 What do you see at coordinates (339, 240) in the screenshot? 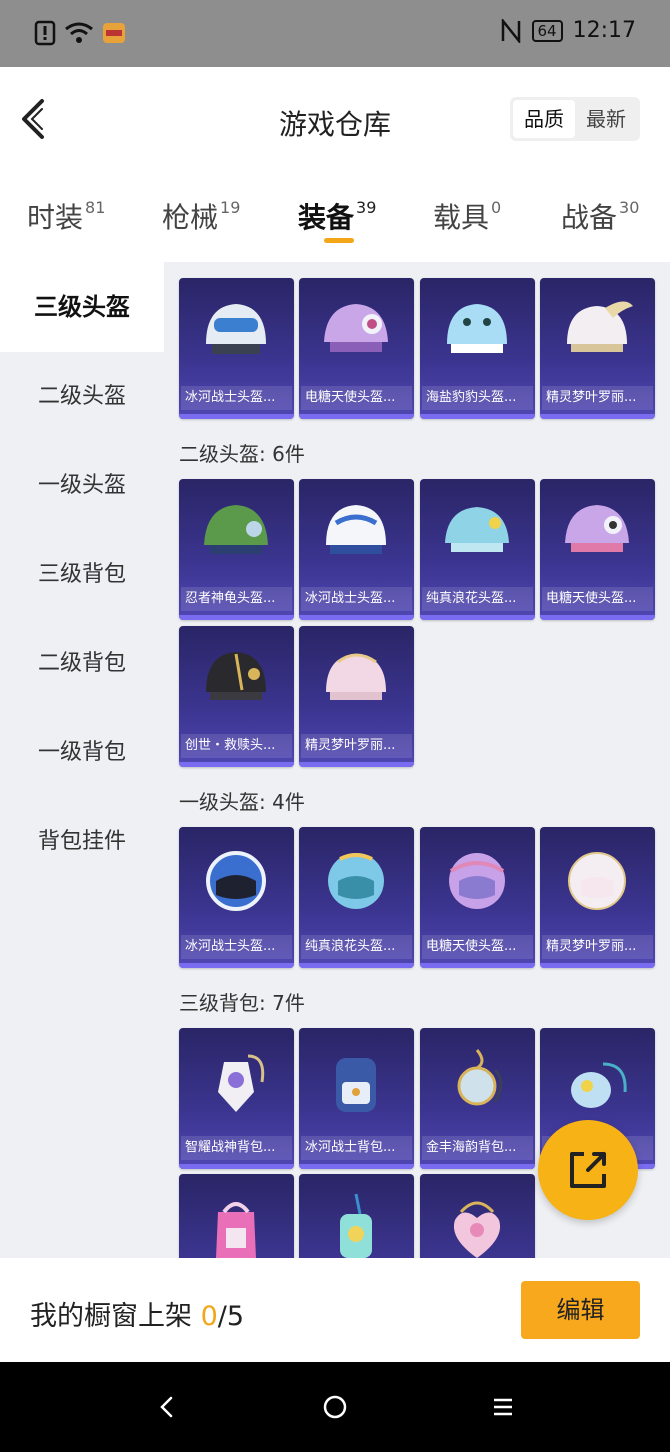
I see `active-tab-indicator` at bounding box center [339, 240].